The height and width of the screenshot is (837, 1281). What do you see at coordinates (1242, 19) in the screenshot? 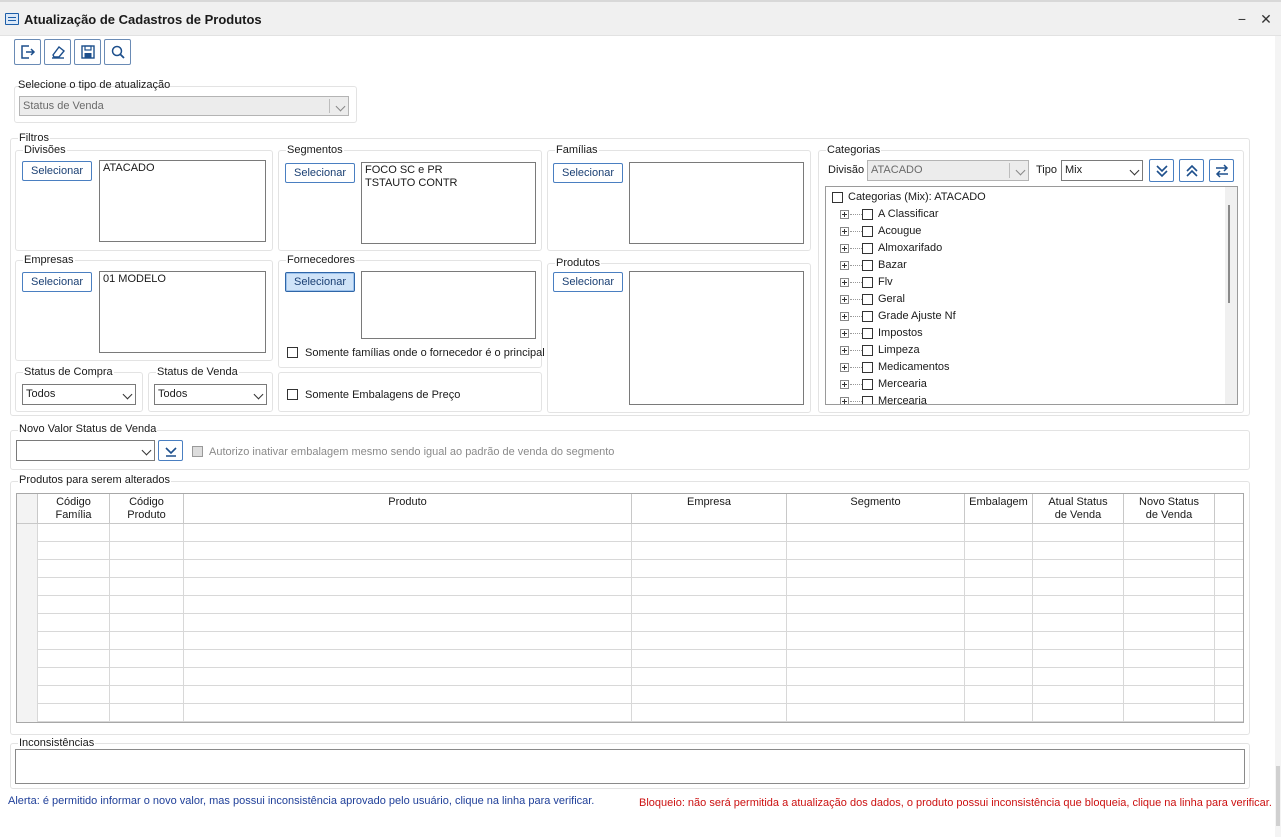
I see `minimize-button: −` at bounding box center [1242, 19].